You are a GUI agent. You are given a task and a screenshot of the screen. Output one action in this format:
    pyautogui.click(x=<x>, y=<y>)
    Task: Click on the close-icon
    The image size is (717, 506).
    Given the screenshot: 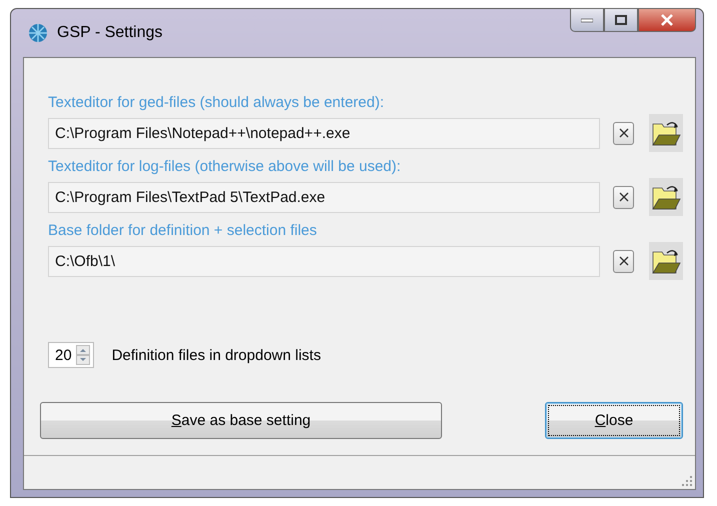 What is the action you would take?
    pyautogui.click(x=667, y=20)
    